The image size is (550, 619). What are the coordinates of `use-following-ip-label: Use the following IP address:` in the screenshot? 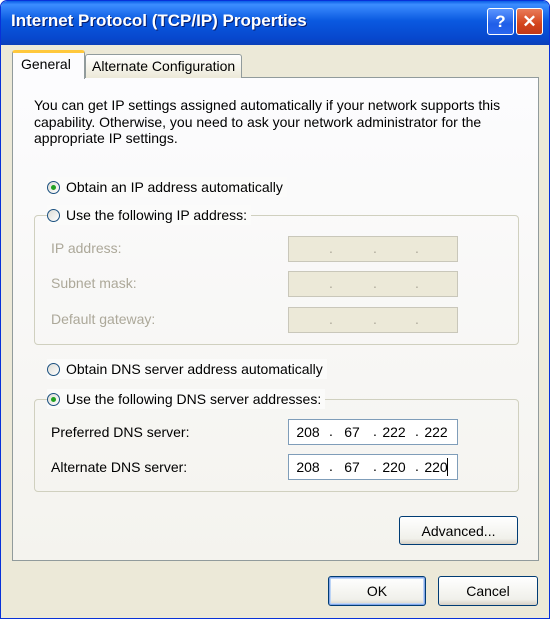 It's located at (157, 215).